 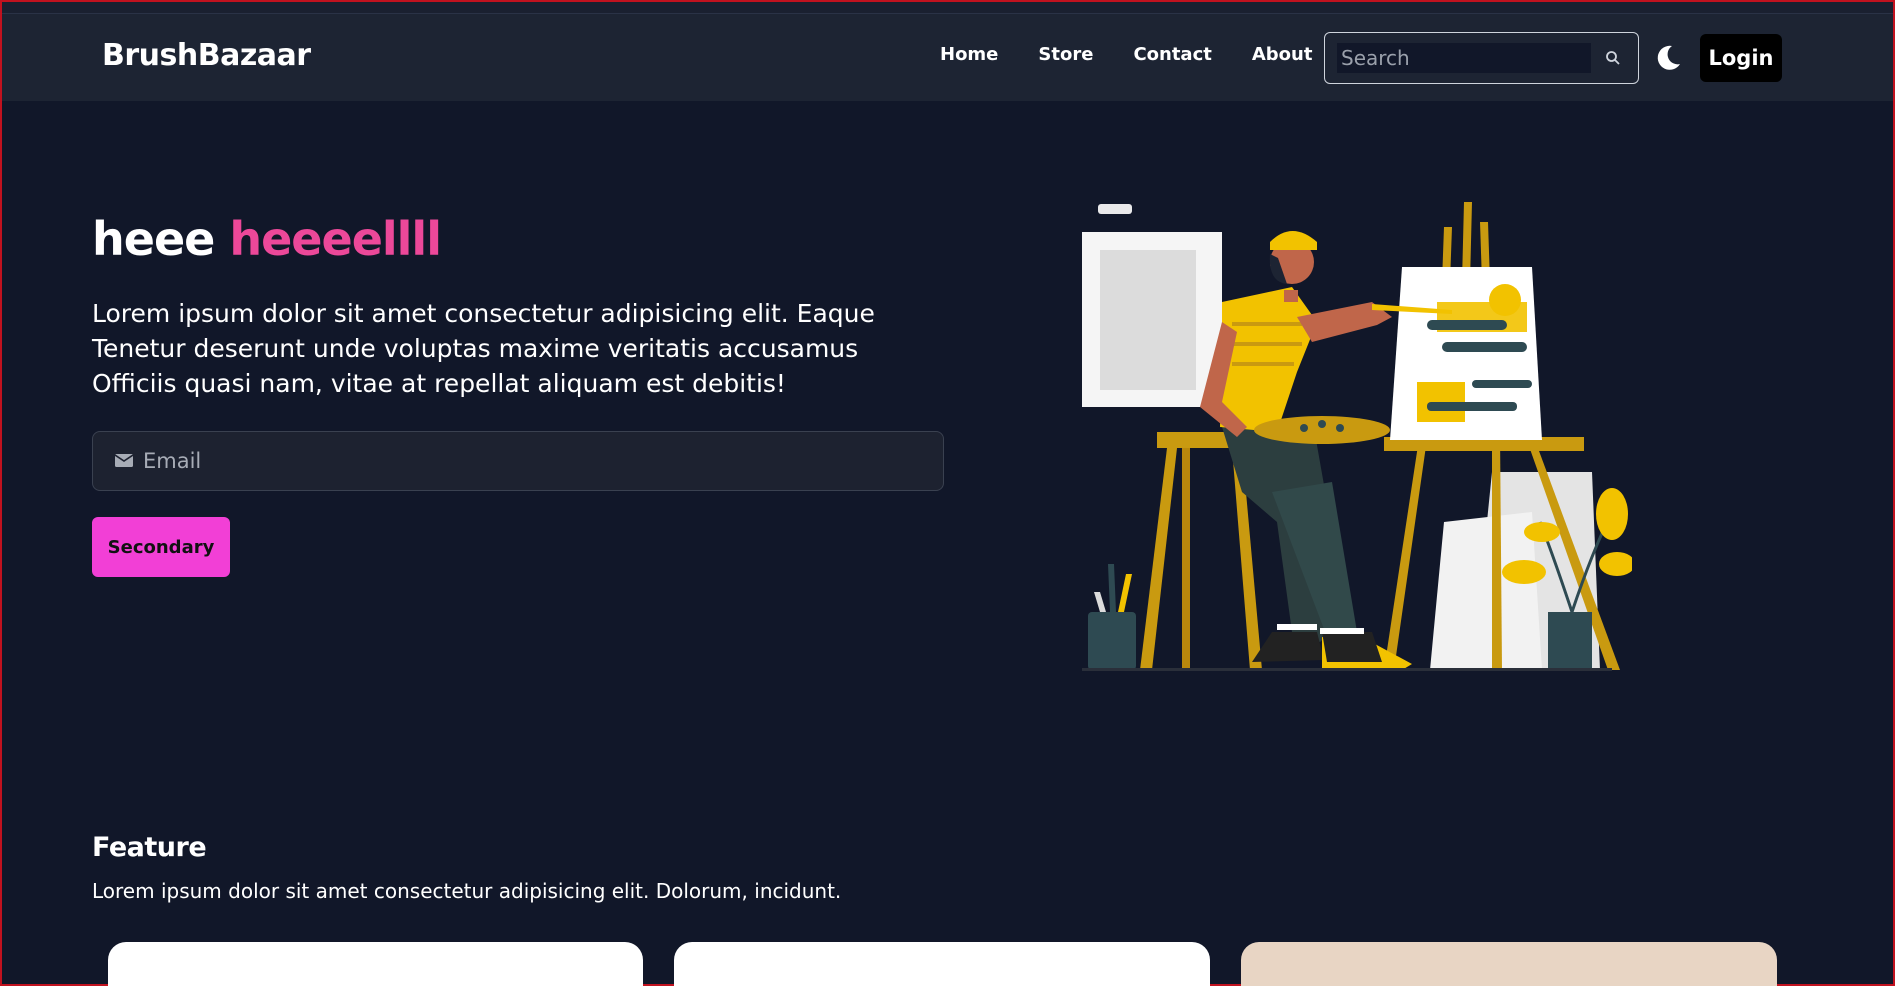 I want to click on nav-link-home: Home, so click(x=969, y=54).